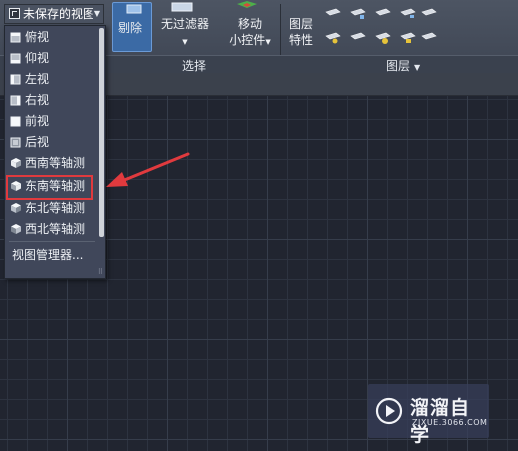 The width and height of the screenshot is (518, 451). I want to click on right-view-icon, so click(15, 100).